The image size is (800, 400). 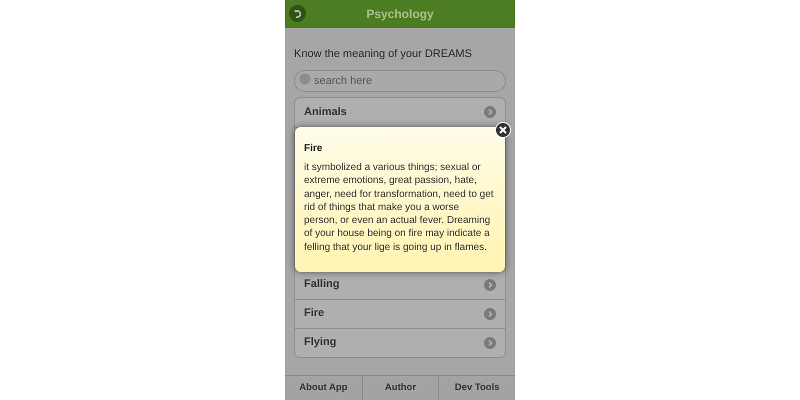 I want to click on list-item: Fire, so click(x=400, y=313).